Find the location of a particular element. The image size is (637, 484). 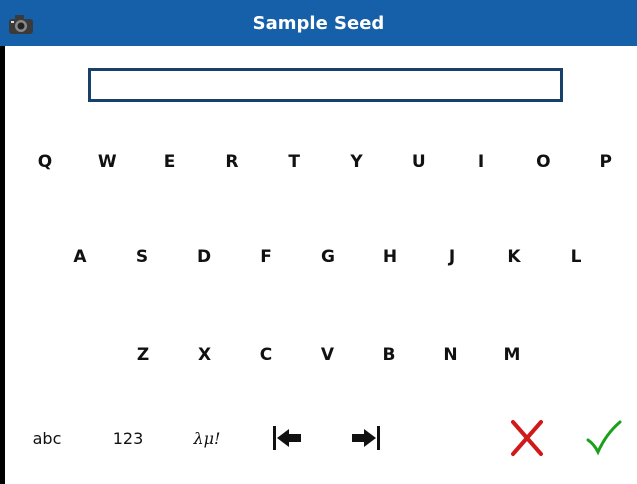

confirm-button is located at coordinates (604, 438).